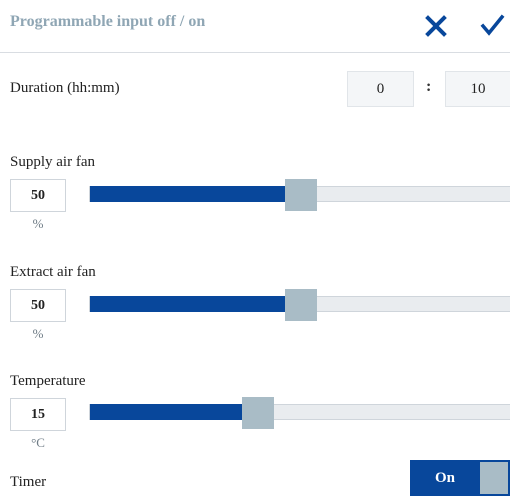 Image resolution: width=510 pixels, height=496 pixels. What do you see at coordinates (28, 482) in the screenshot?
I see `timer-label: Timer` at bounding box center [28, 482].